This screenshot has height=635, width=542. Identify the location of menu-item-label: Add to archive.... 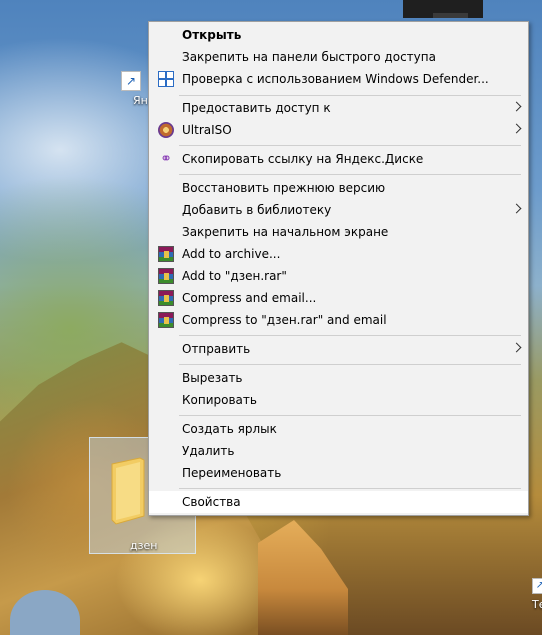
(231, 254).